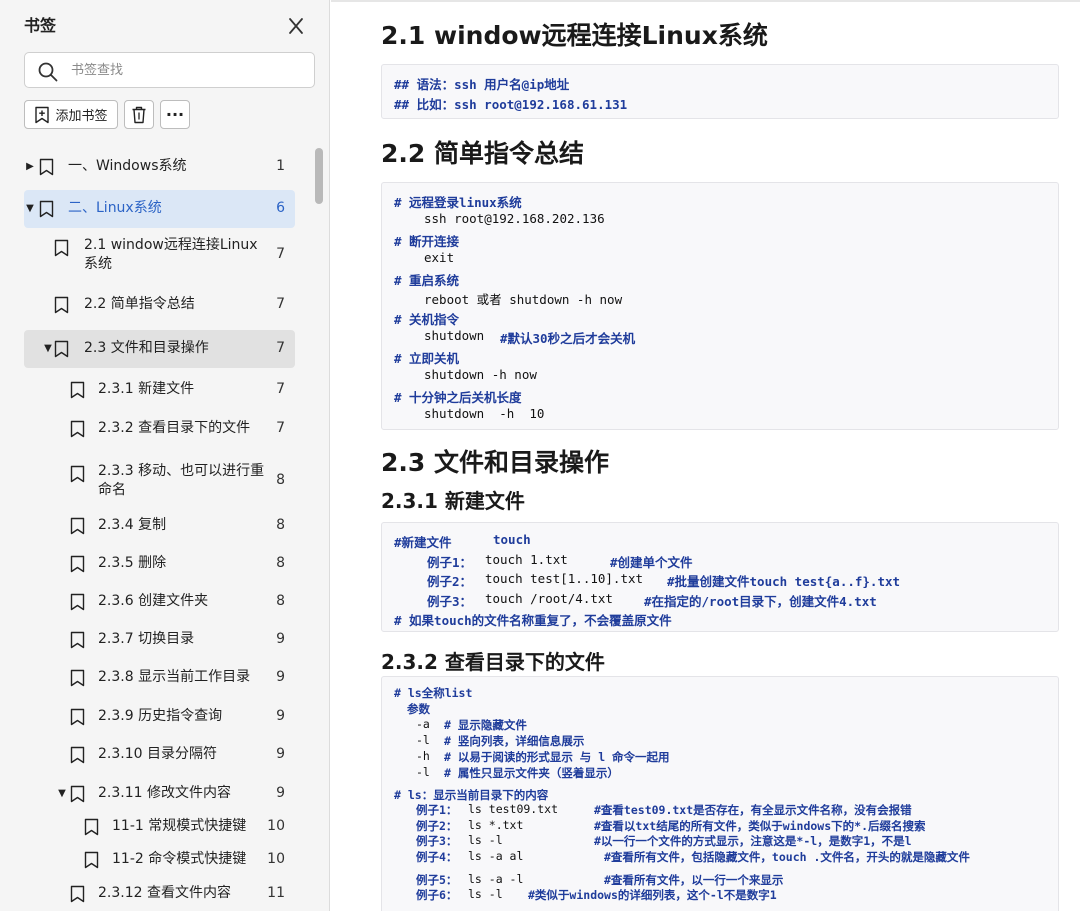 The height and width of the screenshot is (911, 1080). Describe the element at coordinates (40, 25) in the screenshot. I see `sidebar-title: 书签` at that location.